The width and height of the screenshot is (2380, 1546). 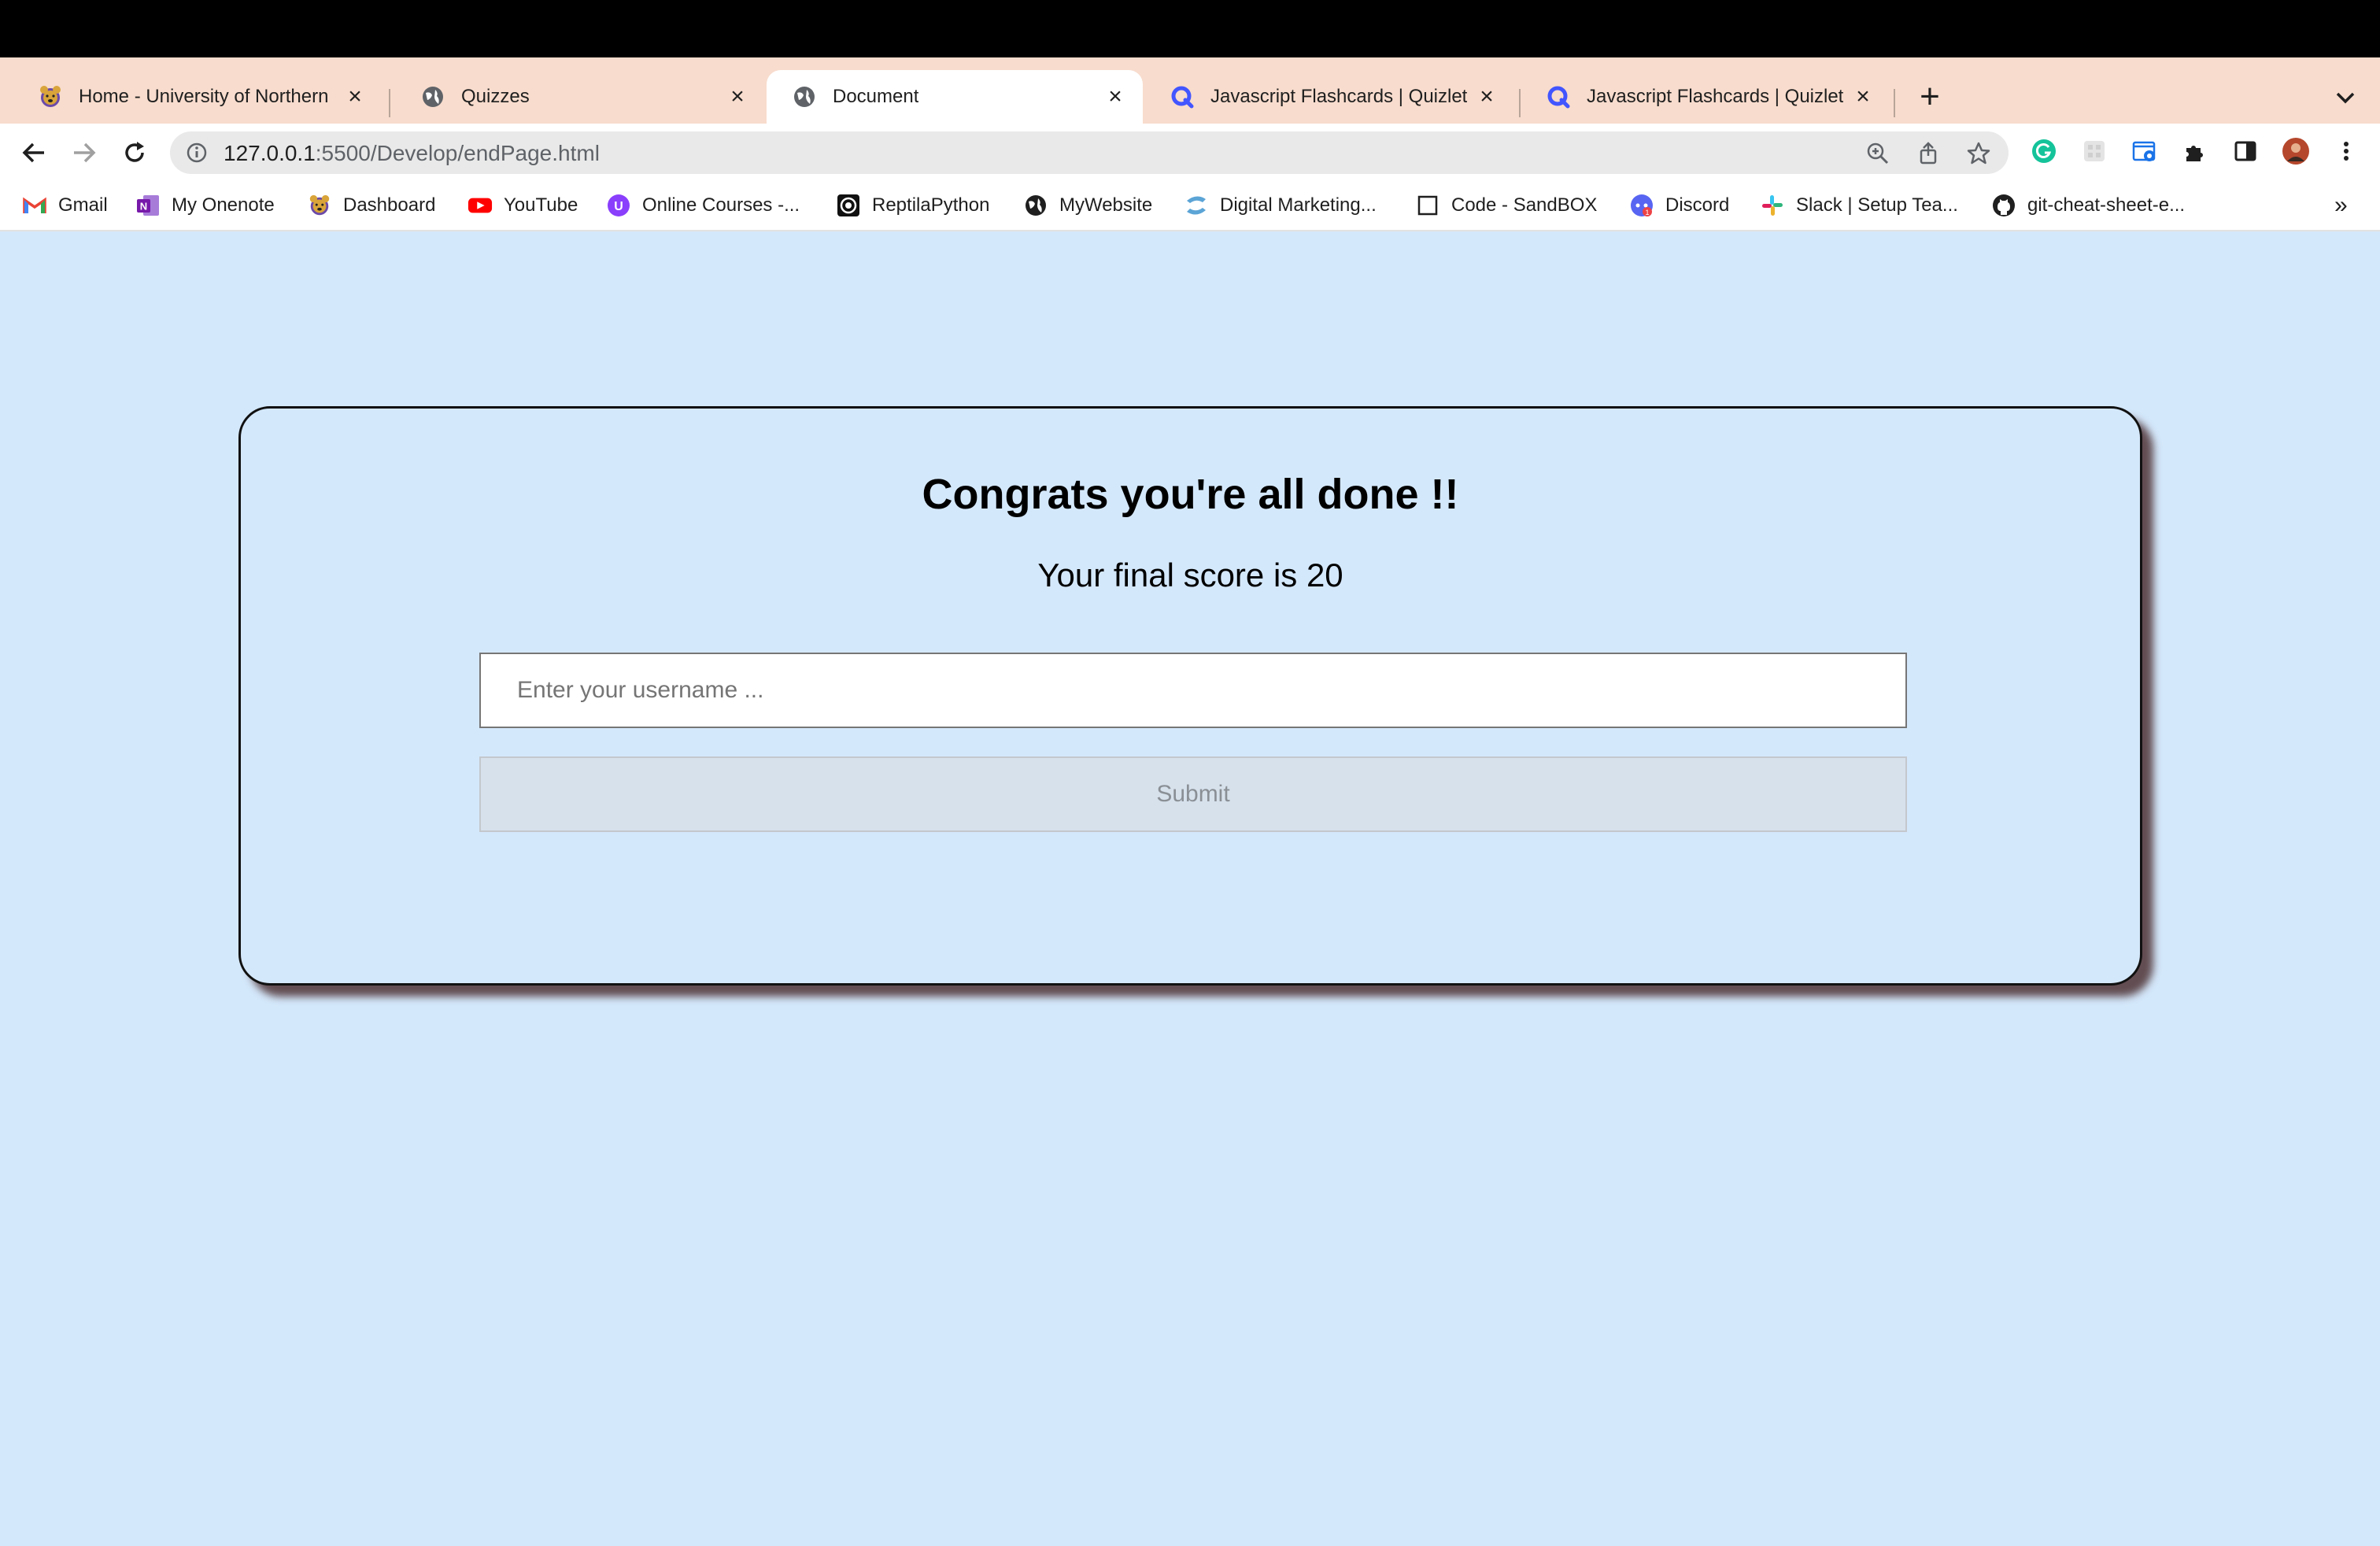 What do you see at coordinates (876, 96) in the screenshot?
I see `tab-title: Document` at bounding box center [876, 96].